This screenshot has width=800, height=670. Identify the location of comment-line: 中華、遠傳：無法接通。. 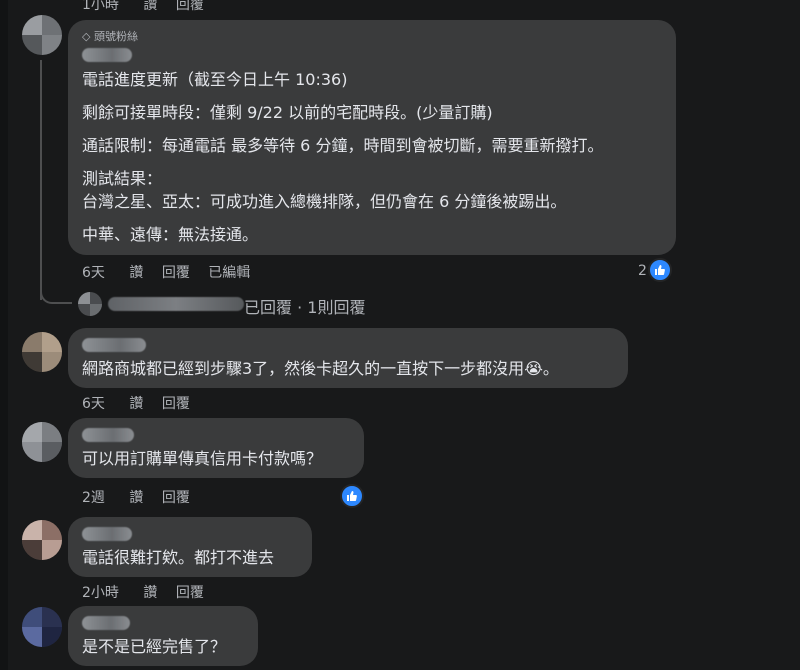
(170, 234).